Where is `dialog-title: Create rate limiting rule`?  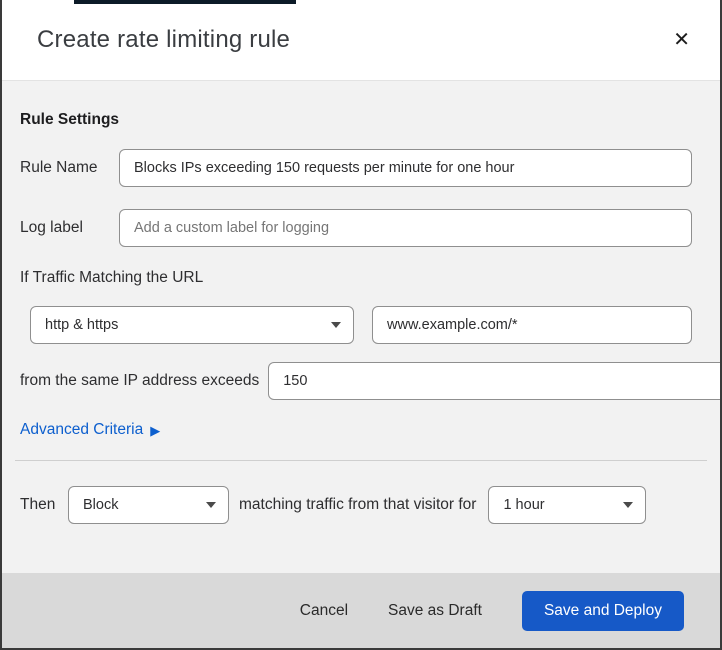
dialog-title: Create rate limiting rule is located at coordinates (164, 39).